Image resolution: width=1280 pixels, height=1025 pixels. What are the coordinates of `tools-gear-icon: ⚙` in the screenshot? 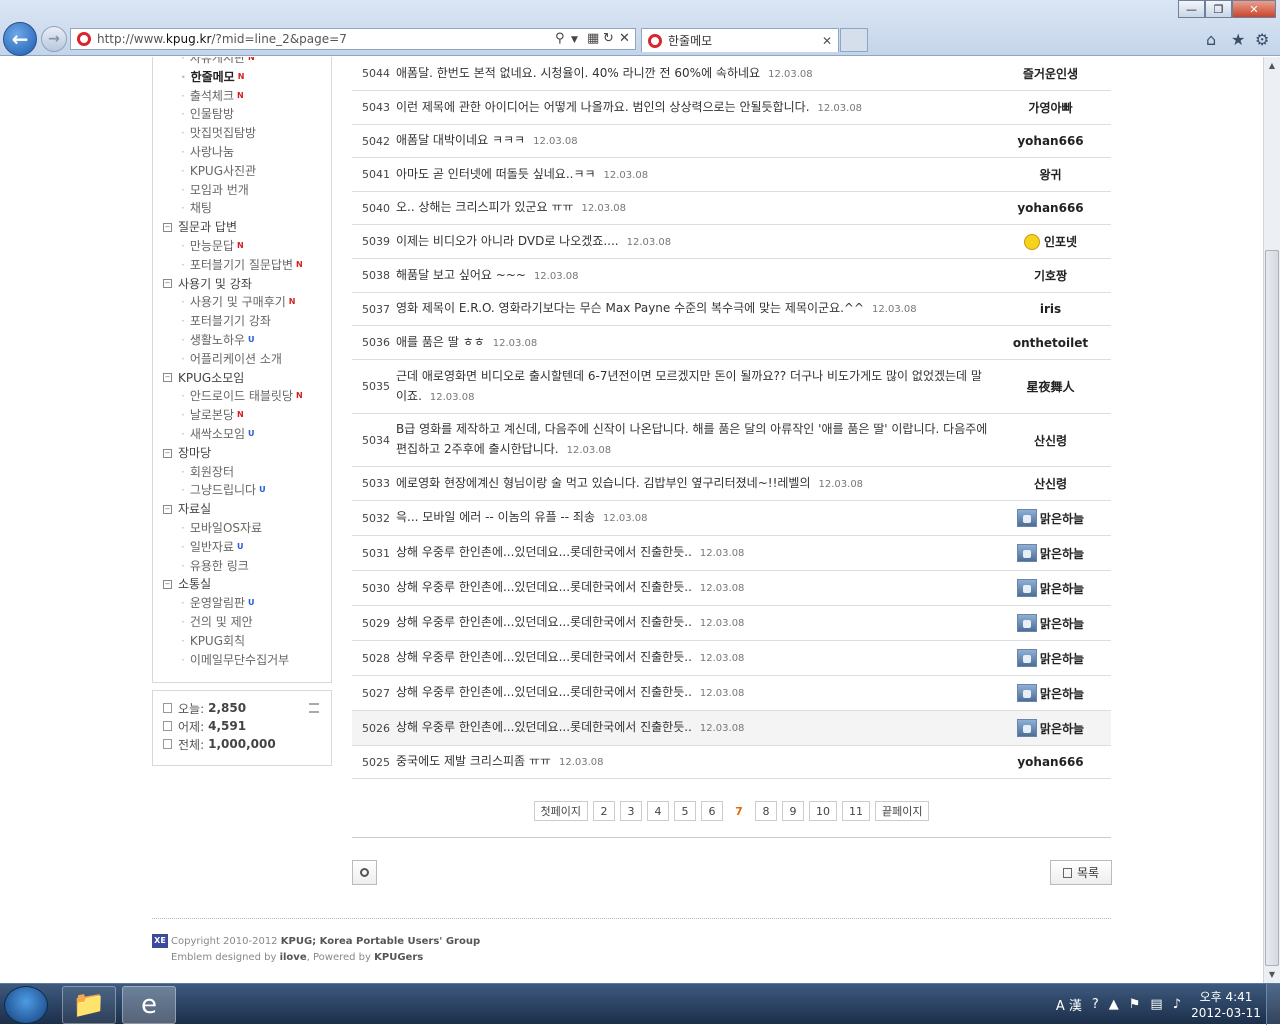 It's located at (1262, 39).